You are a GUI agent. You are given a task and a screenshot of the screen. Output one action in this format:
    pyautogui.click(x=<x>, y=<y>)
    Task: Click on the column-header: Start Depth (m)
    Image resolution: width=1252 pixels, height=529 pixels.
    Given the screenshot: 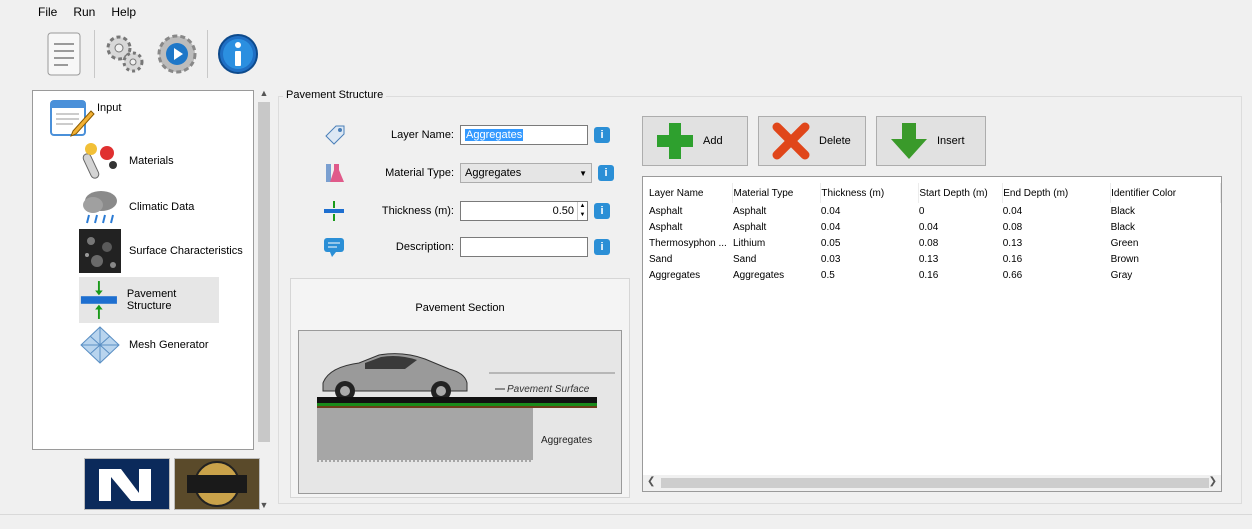 What is the action you would take?
    pyautogui.click(x=961, y=193)
    